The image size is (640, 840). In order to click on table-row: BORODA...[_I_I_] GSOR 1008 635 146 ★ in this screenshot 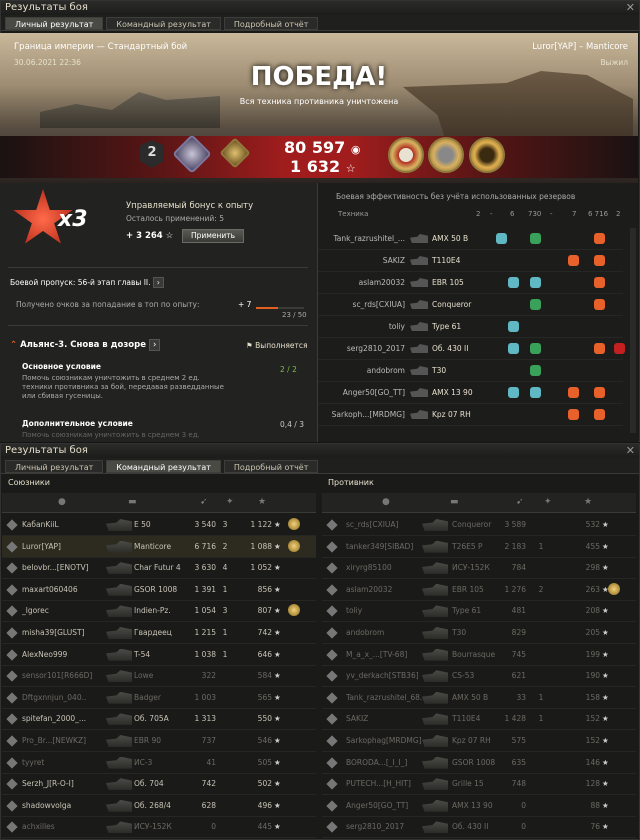, I will do `click(479, 763)`.